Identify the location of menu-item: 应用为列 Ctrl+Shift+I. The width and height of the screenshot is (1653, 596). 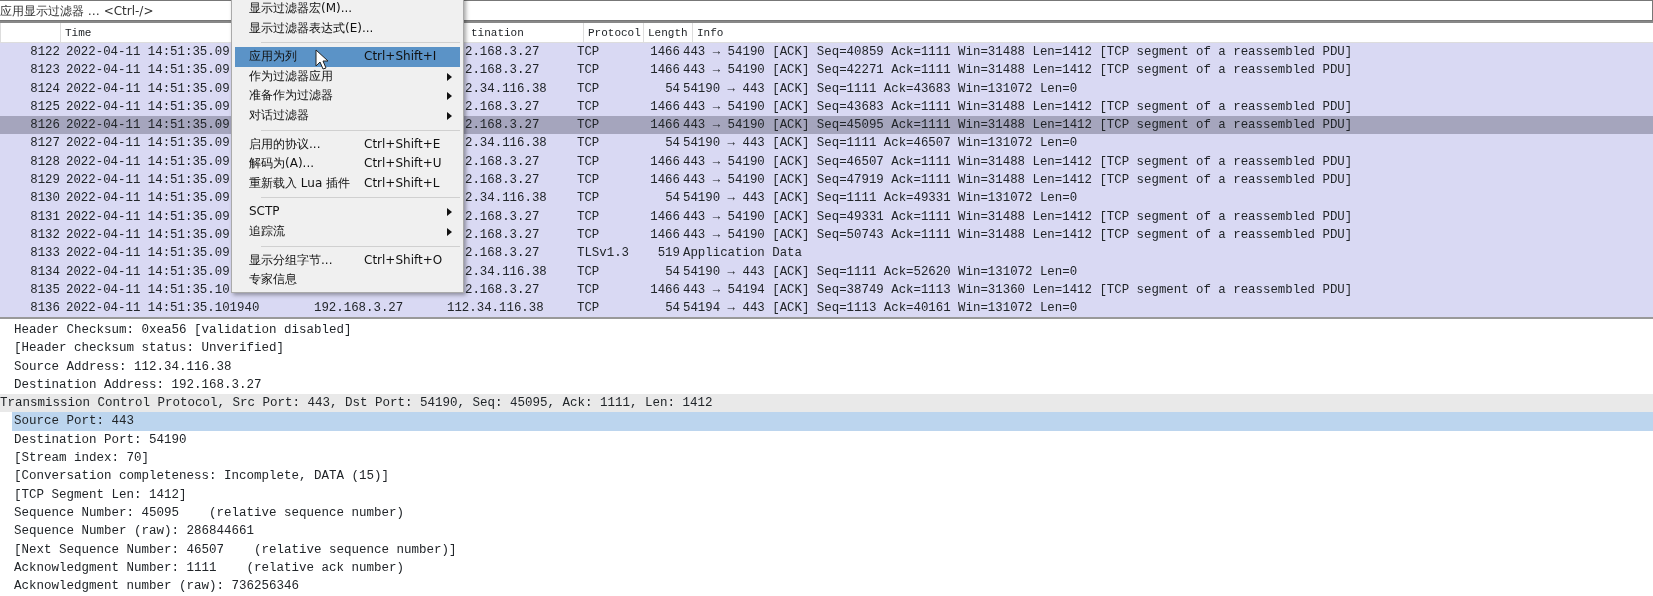
(347, 57).